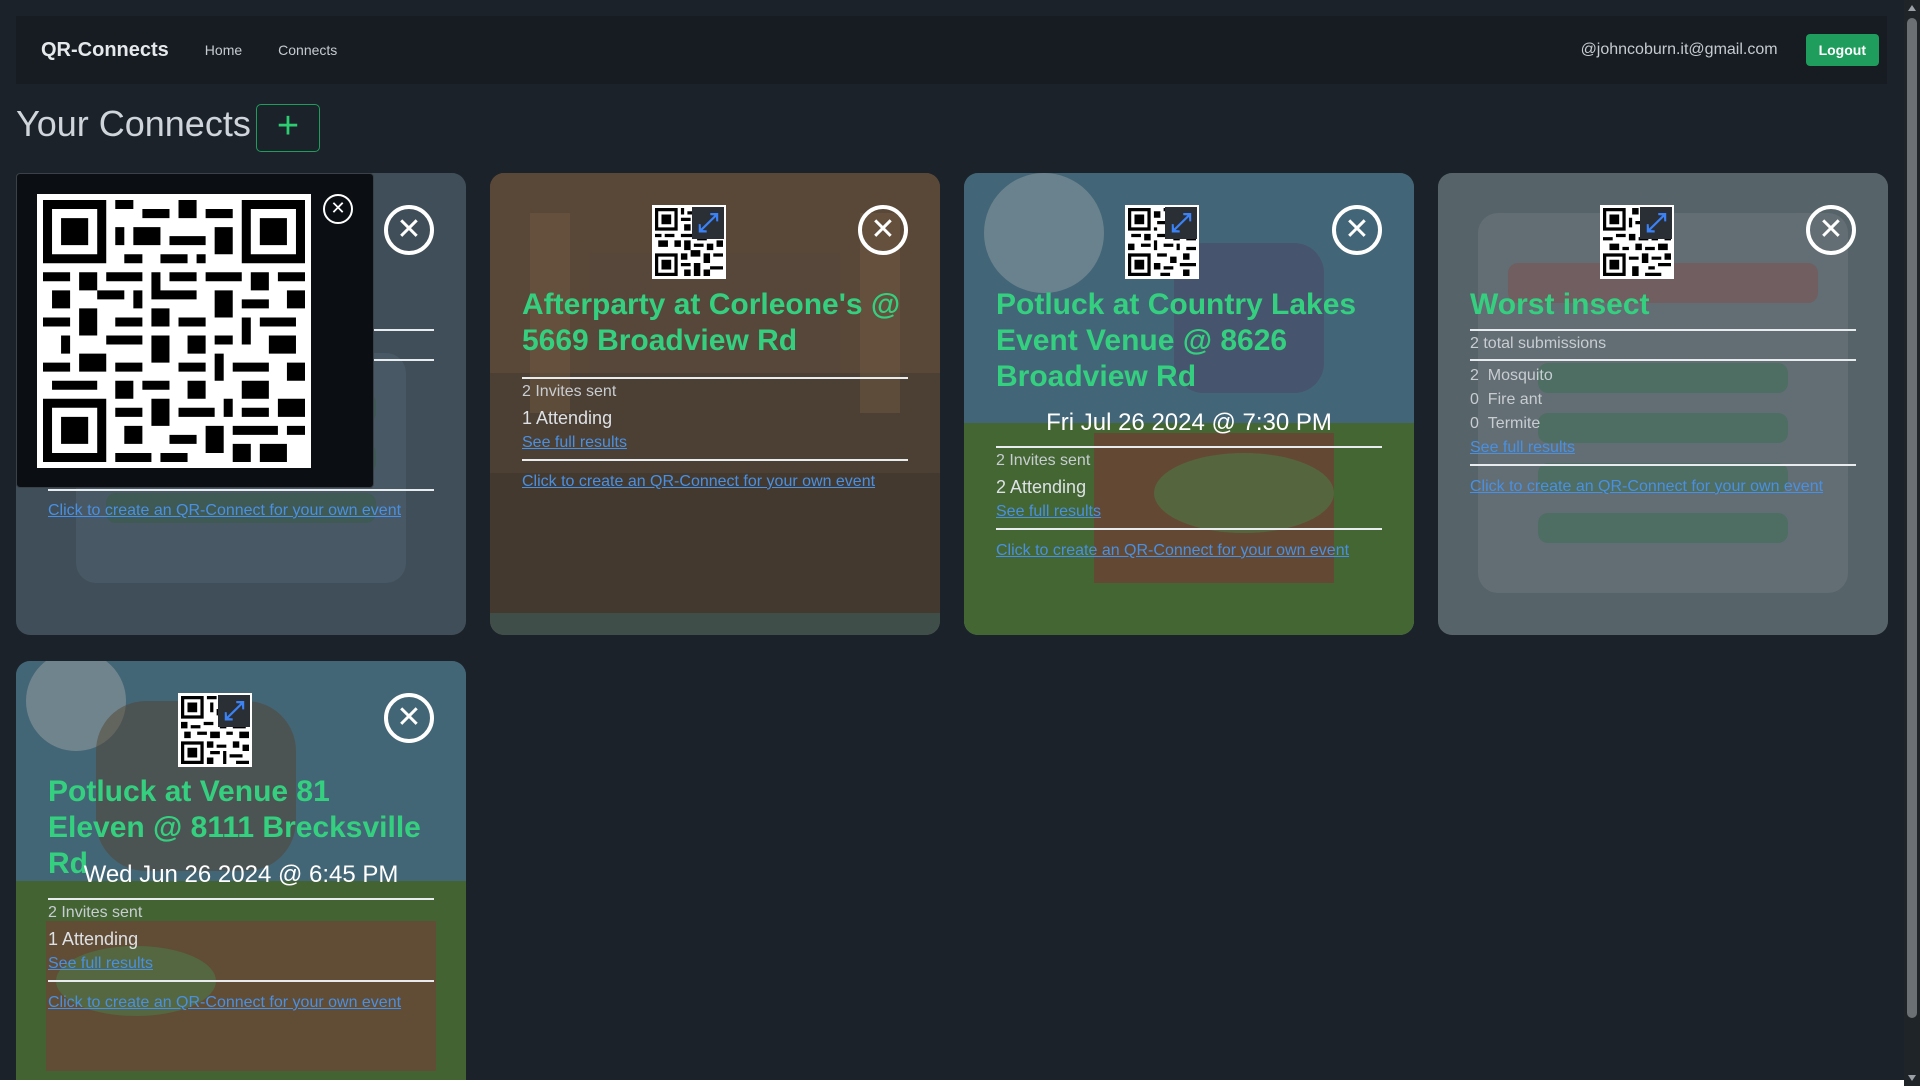  I want to click on event-date: Fri Jul 26 2024 @ 7:30 PM, so click(1189, 422).